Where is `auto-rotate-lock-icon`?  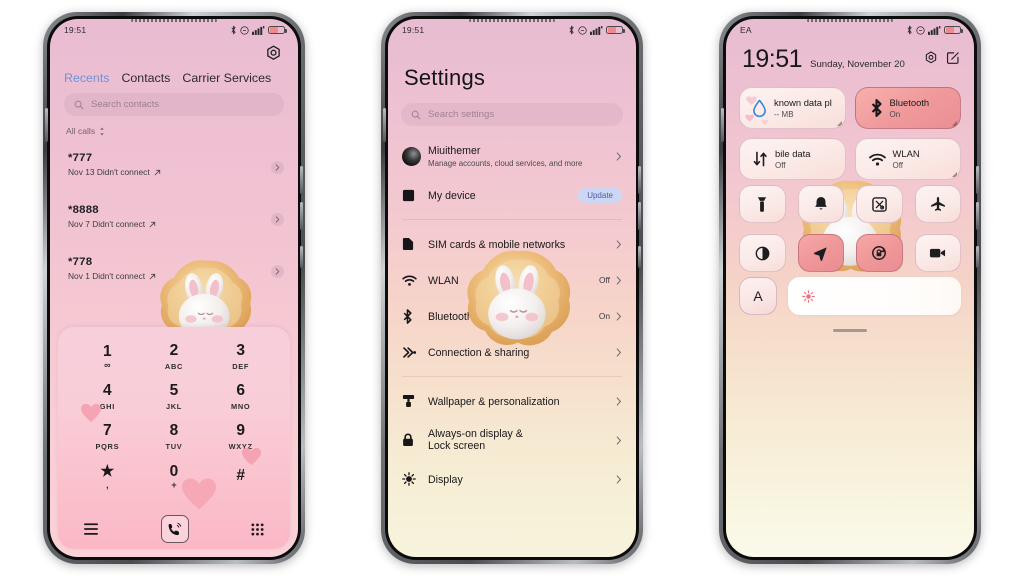 auto-rotate-lock-icon is located at coordinates (879, 253).